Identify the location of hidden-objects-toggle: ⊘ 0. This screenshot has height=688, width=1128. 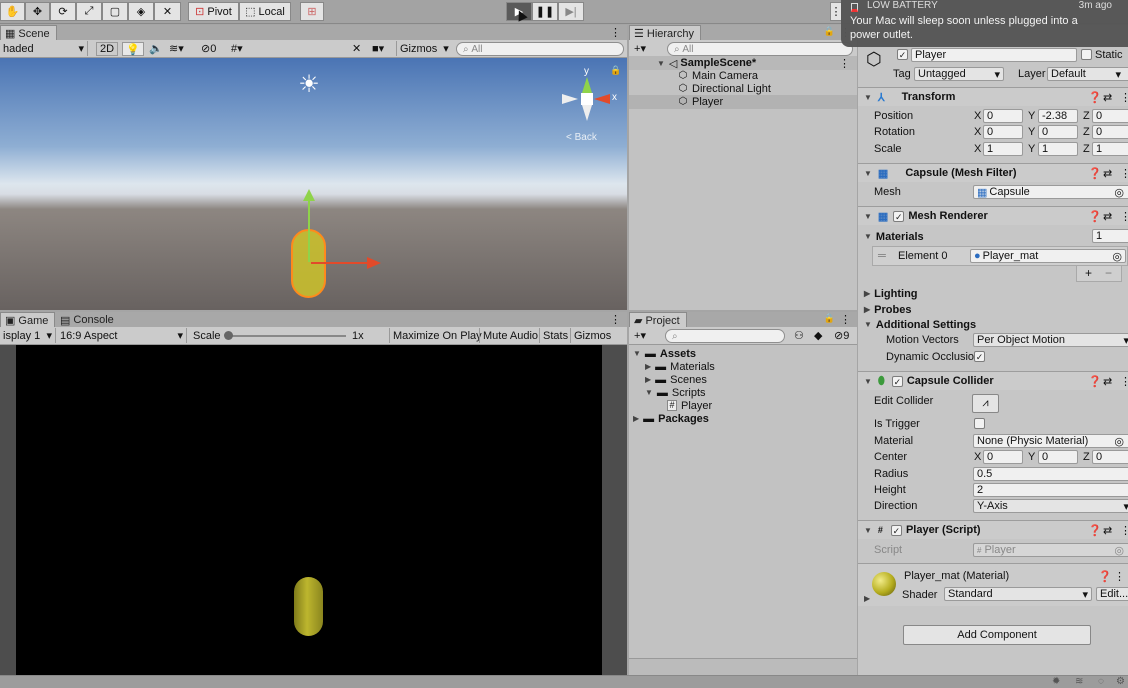
(208, 48).